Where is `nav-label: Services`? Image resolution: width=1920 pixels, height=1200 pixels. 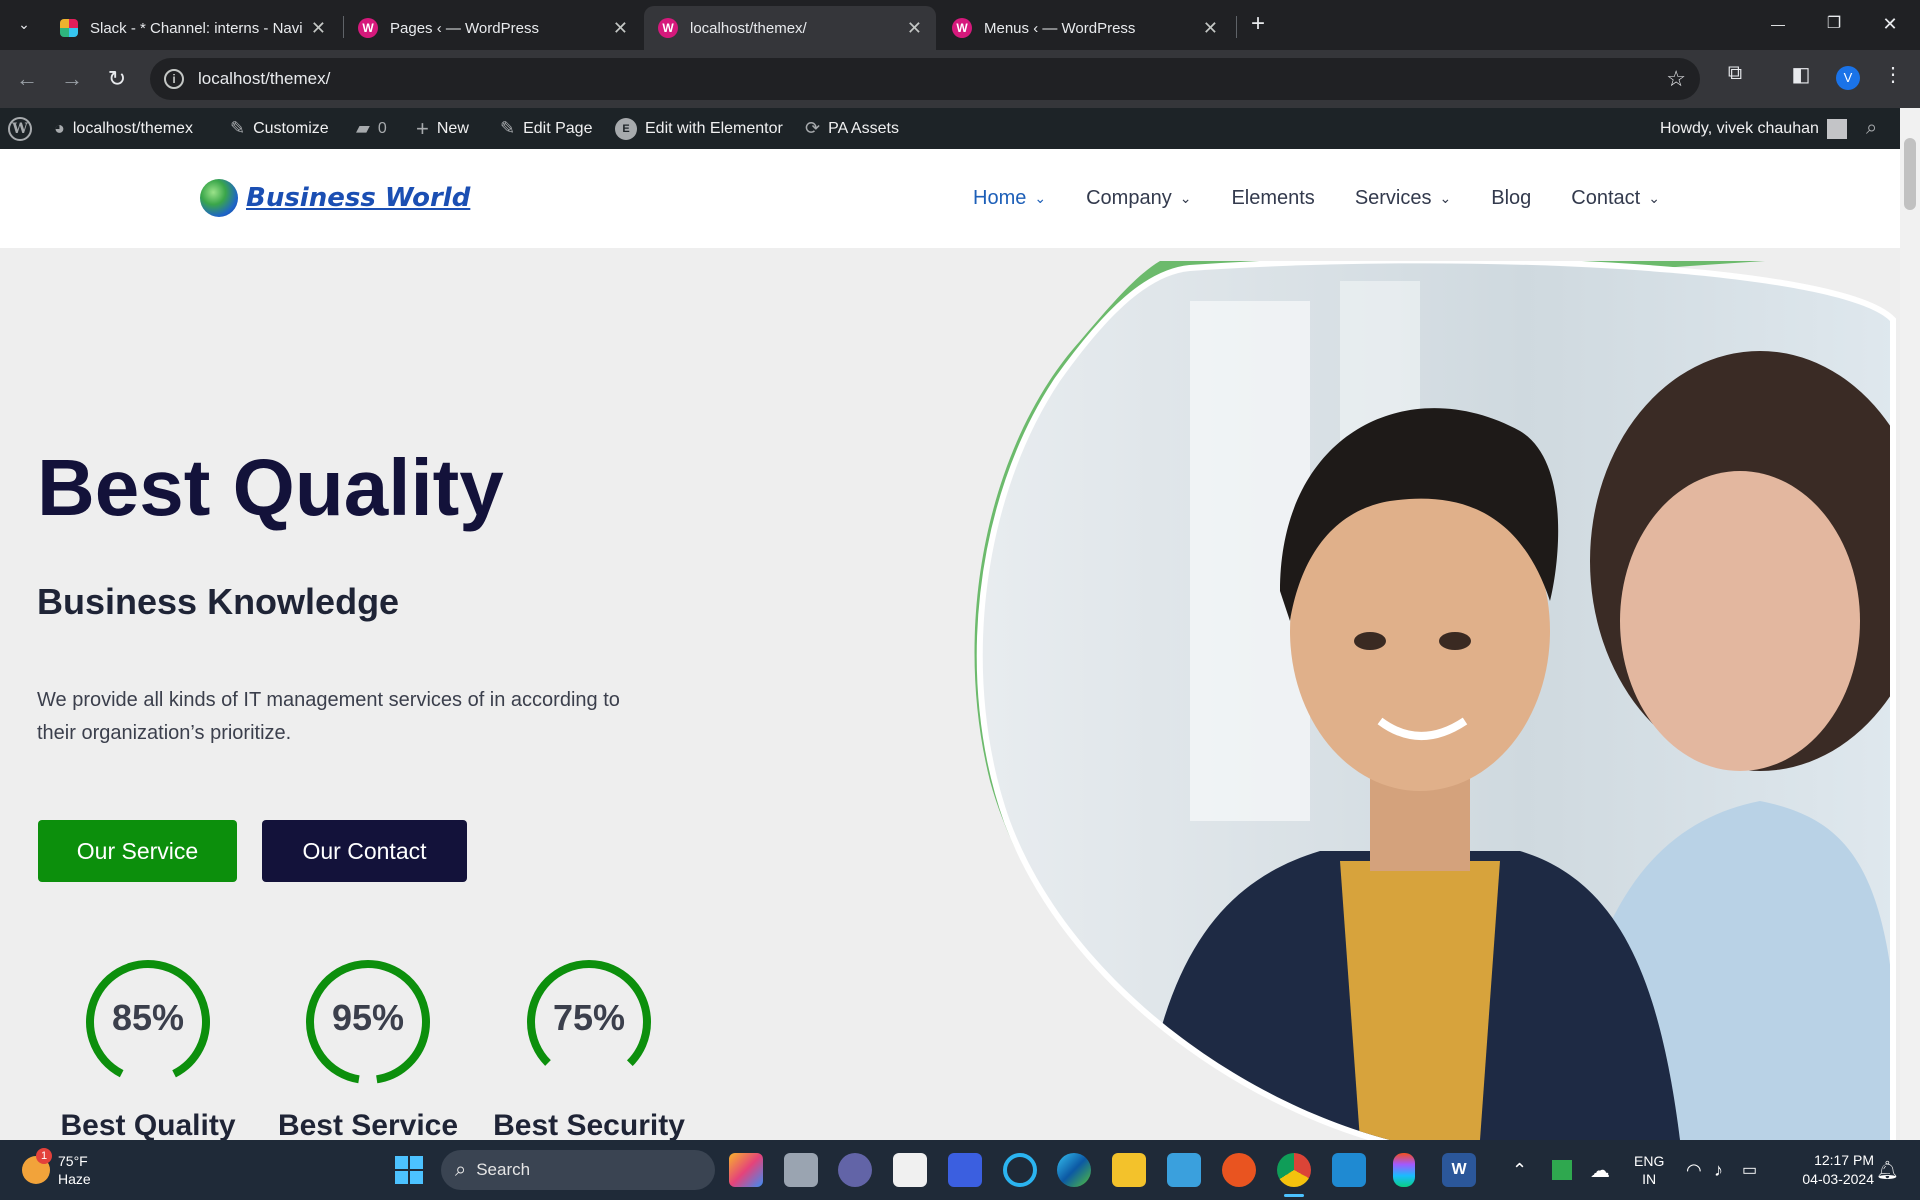 nav-label: Services is located at coordinates (1393, 198).